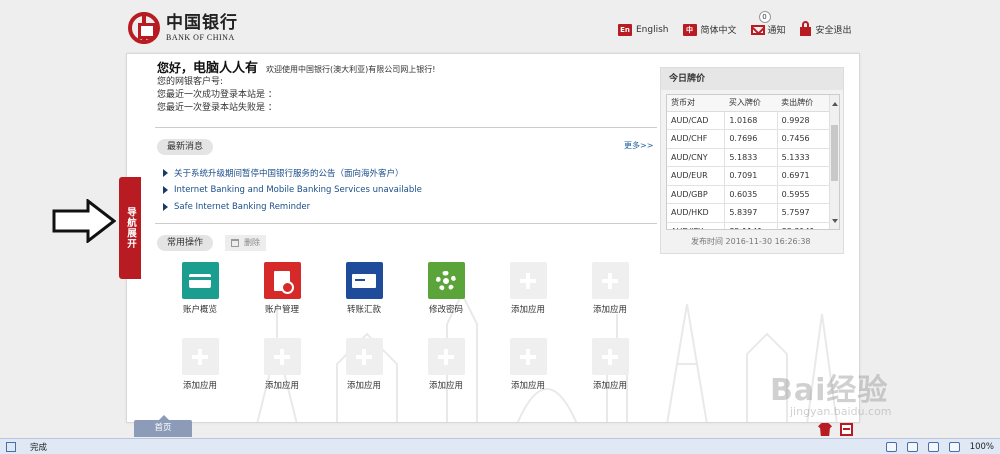 The width and height of the screenshot is (1000, 454). Describe the element at coordinates (217, 95) in the screenshot. I see `last-success-login-label: 您最近一次成功登录本站是 ：` at that location.